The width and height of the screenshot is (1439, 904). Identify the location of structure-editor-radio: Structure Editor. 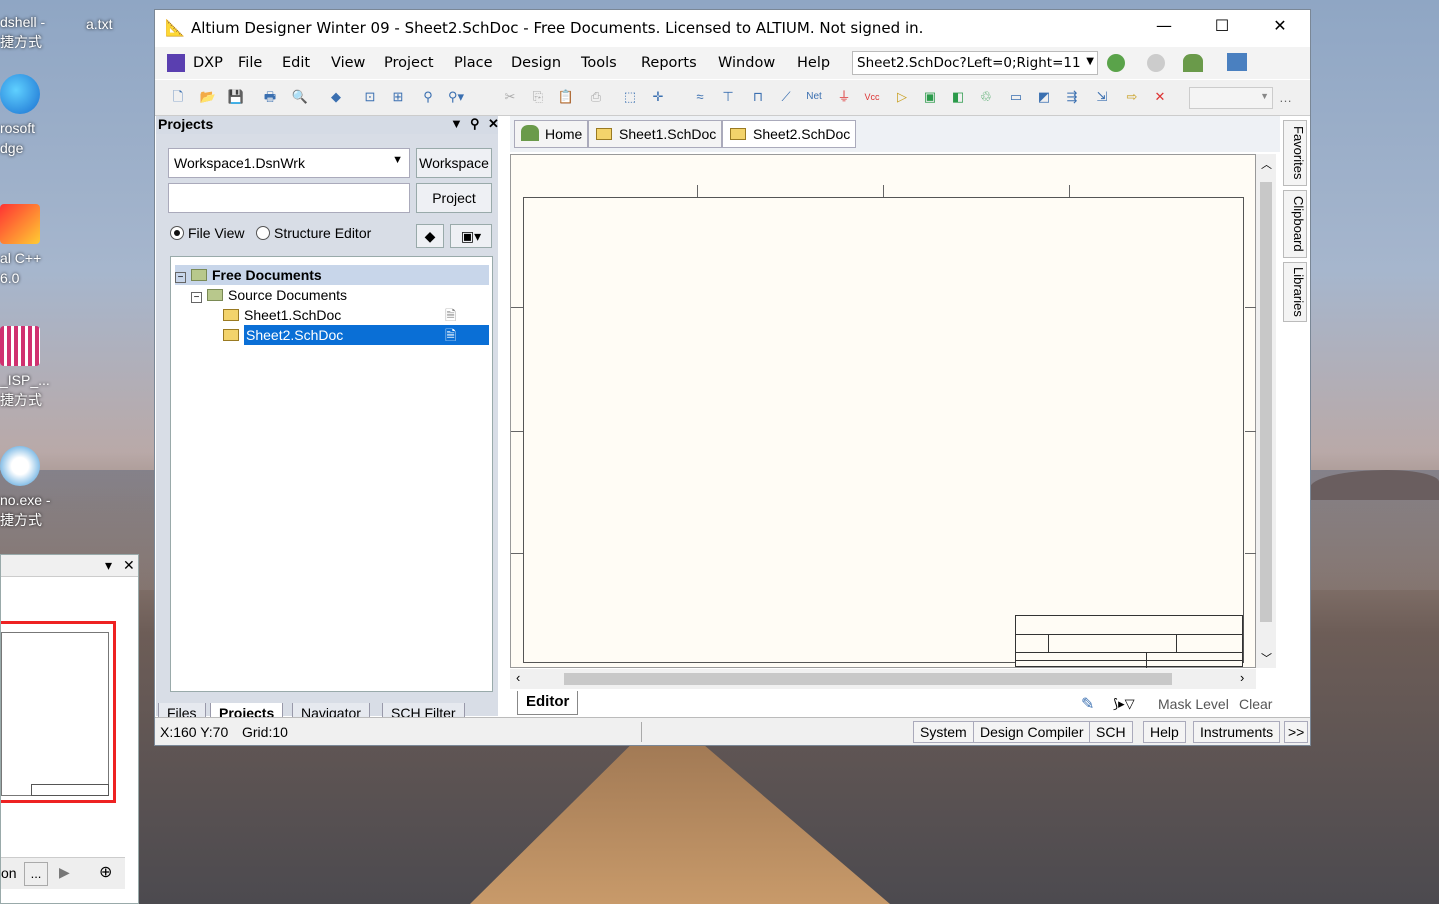
(313, 233).